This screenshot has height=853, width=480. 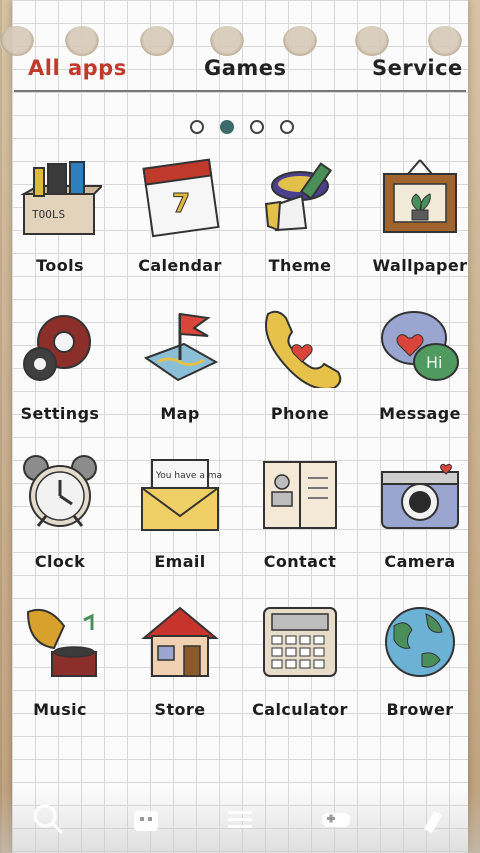 What do you see at coordinates (434, 362) in the screenshot?
I see `svg-text: Hi` at bounding box center [434, 362].